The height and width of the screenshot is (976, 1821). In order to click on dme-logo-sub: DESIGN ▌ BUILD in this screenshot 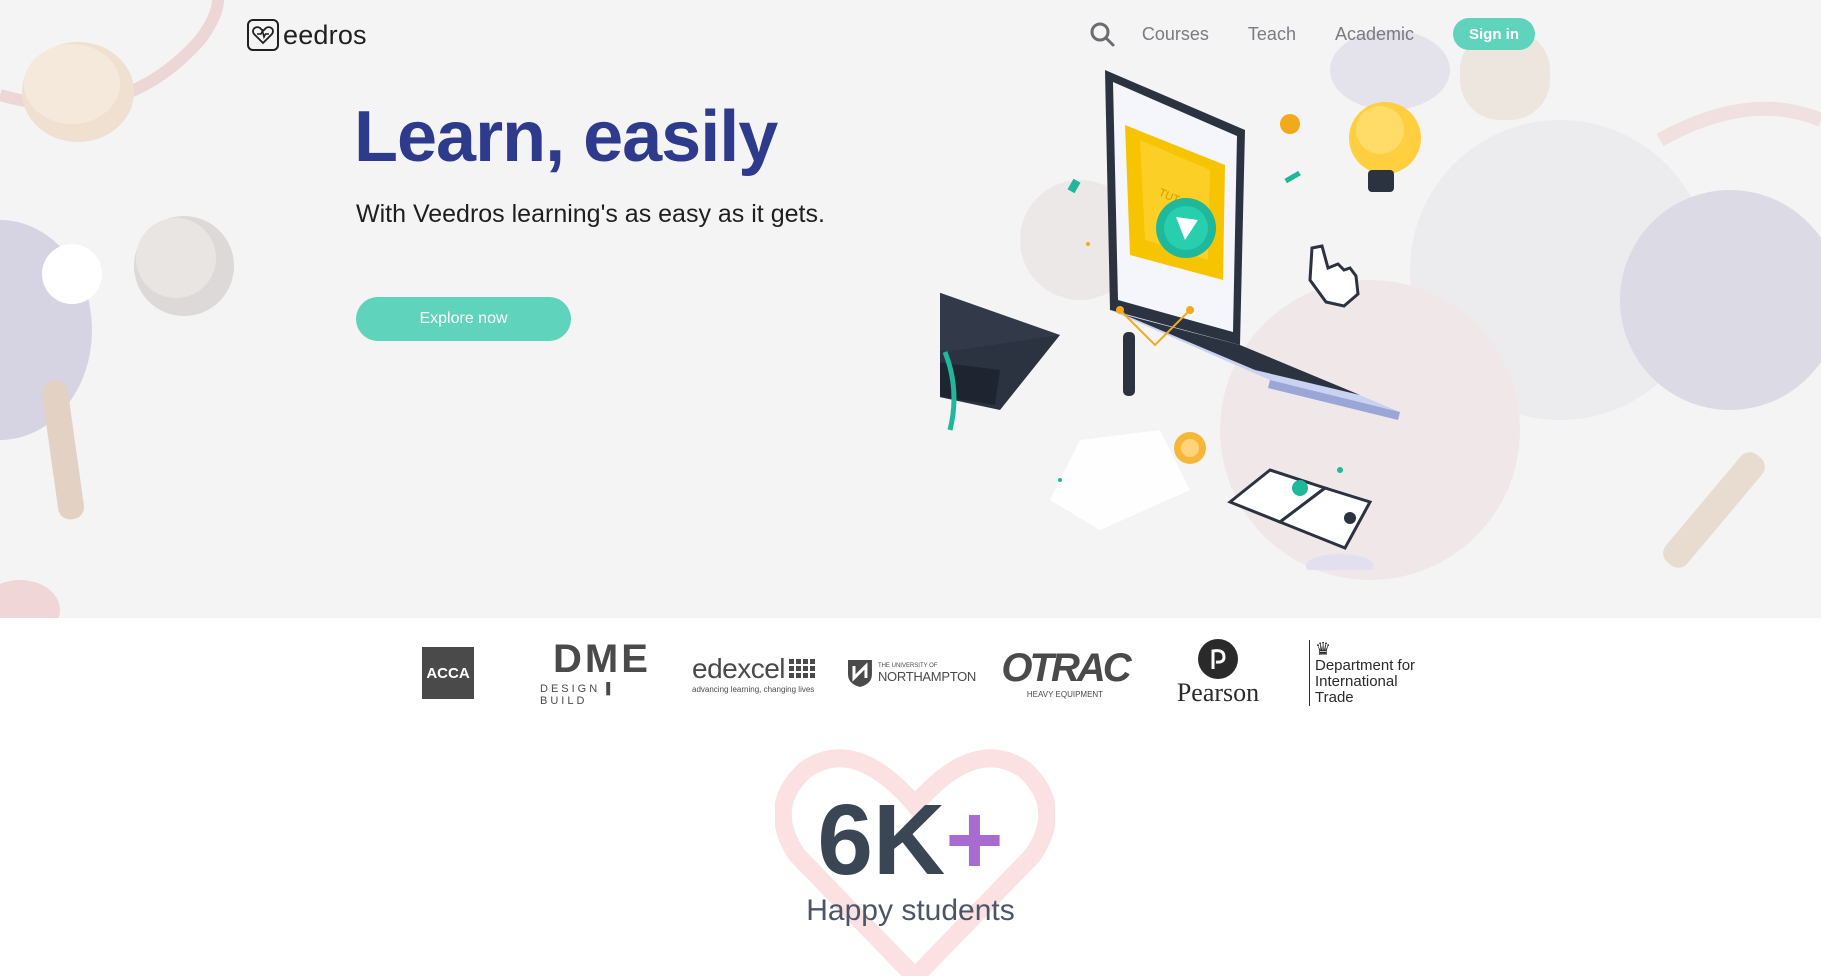, I will do `click(579, 695)`.